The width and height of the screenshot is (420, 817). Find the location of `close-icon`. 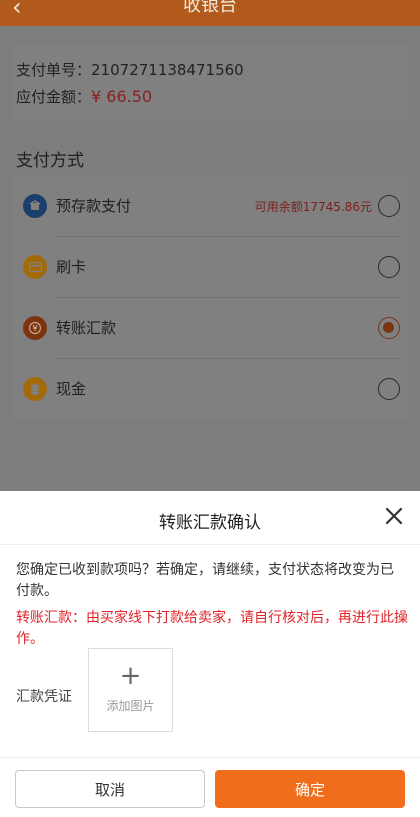

close-icon is located at coordinates (394, 516).